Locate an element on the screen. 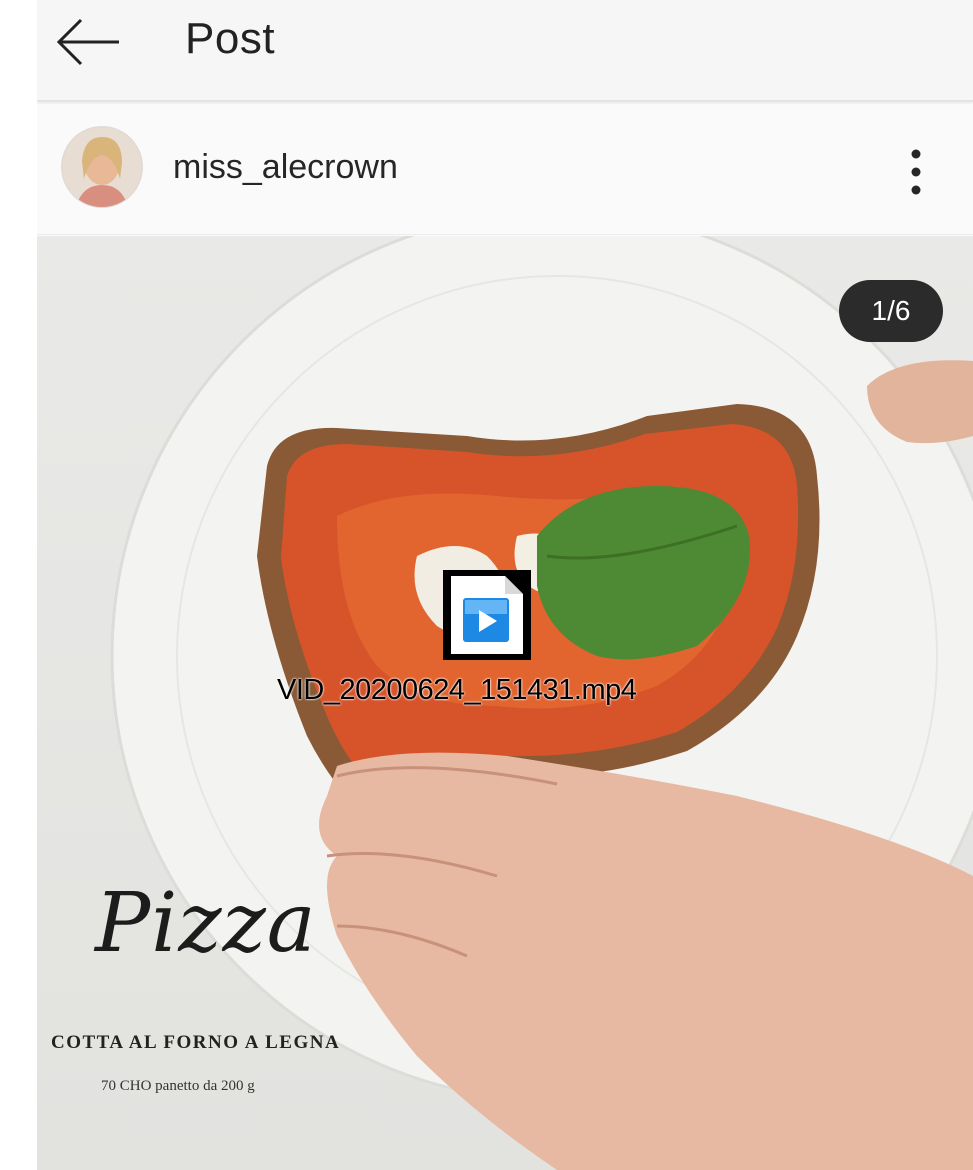 This screenshot has width=973, height=1170. username: miss_alecrown is located at coordinates (285, 167).